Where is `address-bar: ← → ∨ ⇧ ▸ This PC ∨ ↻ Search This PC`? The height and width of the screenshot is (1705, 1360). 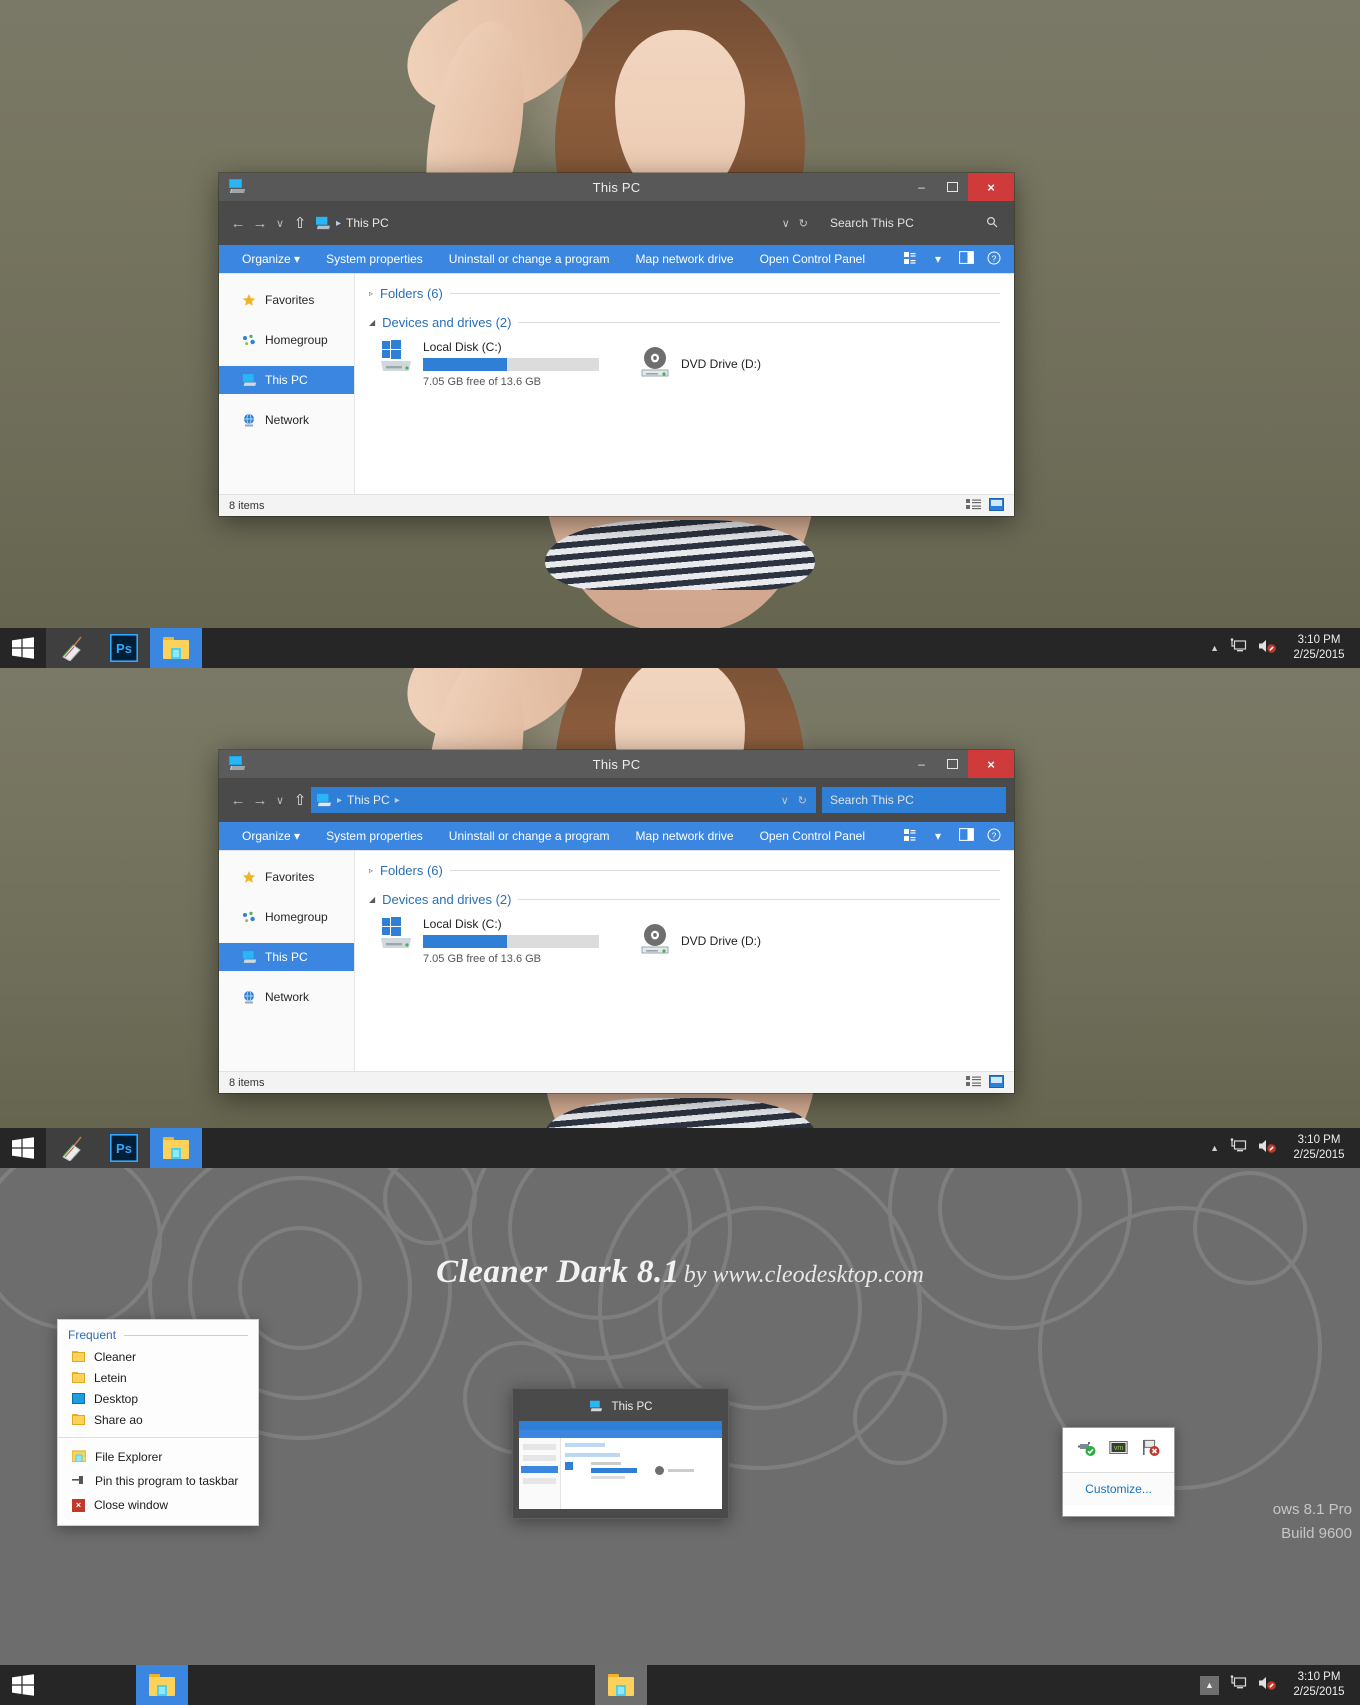 address-bar: ← → ∨ ⇧ ▸ This PC ∨ ↻ Search This PC is located at coordinates (616, 223).